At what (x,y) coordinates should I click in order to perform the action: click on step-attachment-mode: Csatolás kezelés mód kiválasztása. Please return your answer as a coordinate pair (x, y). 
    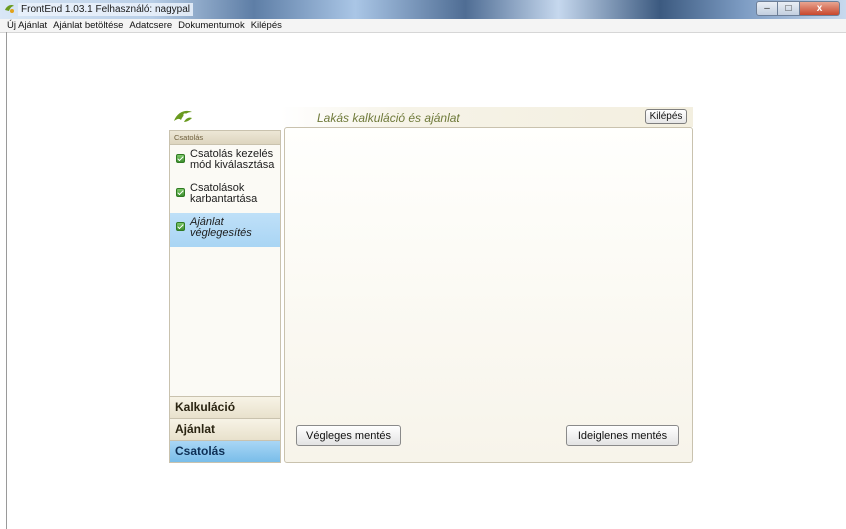
    Looking at the image, I should click on (225, 162).